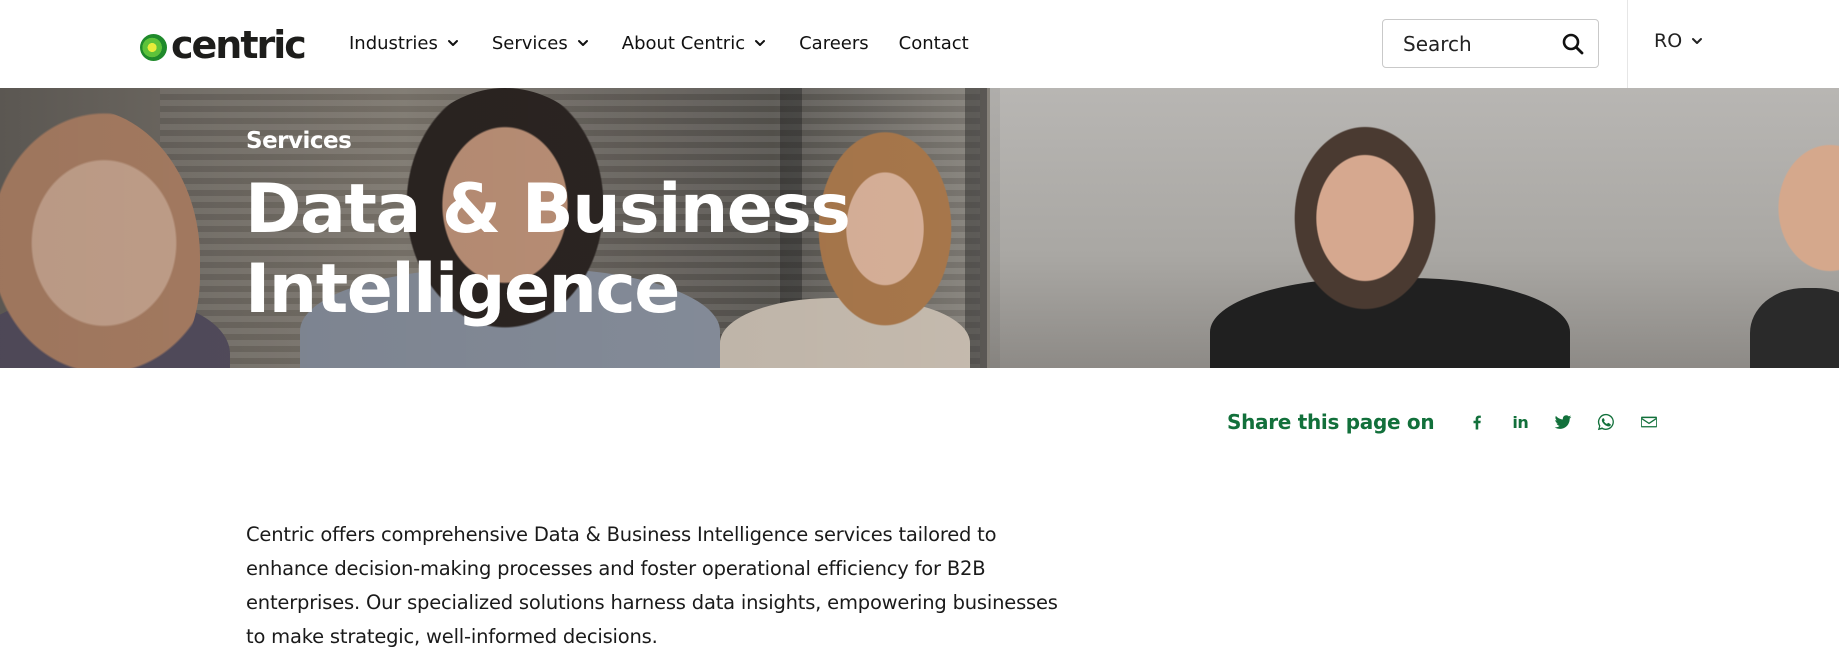  I want to click on linkedin-icon: in, so click(1520, 422).